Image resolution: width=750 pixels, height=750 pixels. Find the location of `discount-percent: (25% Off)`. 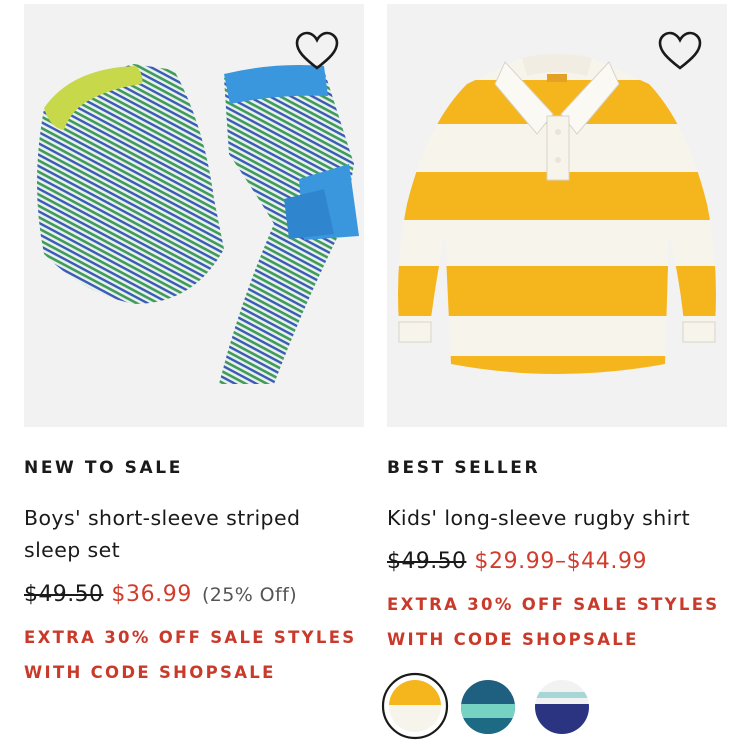

discount-percent: (25% Off) is located at coordinates (249, 595).